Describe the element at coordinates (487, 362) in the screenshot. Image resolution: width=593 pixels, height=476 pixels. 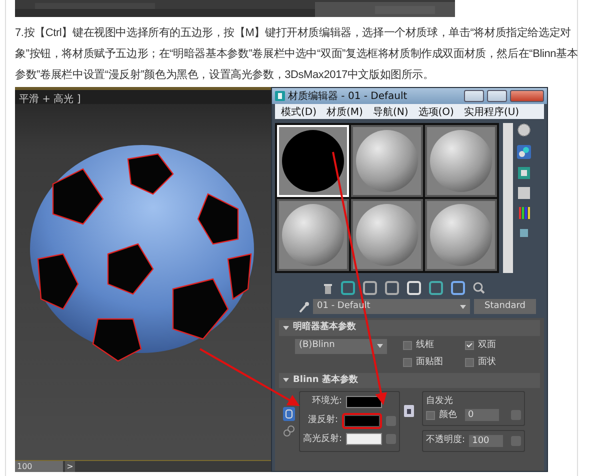
I see `checkbox-label: 面状` at that location.